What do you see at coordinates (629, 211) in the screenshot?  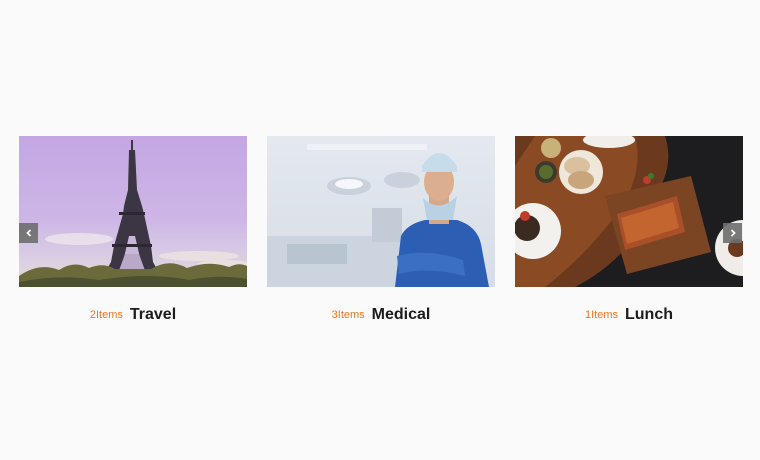 I see `lunch-image` at bounding box center [629, 211].